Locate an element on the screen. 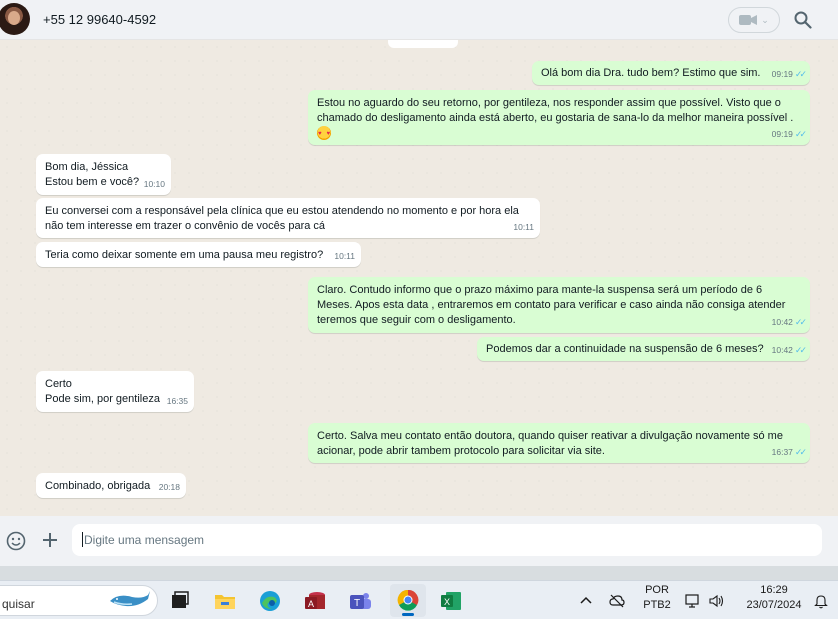 This screenshot has height=619, width=838. access-icon: A is located at coordinates (315, 601).